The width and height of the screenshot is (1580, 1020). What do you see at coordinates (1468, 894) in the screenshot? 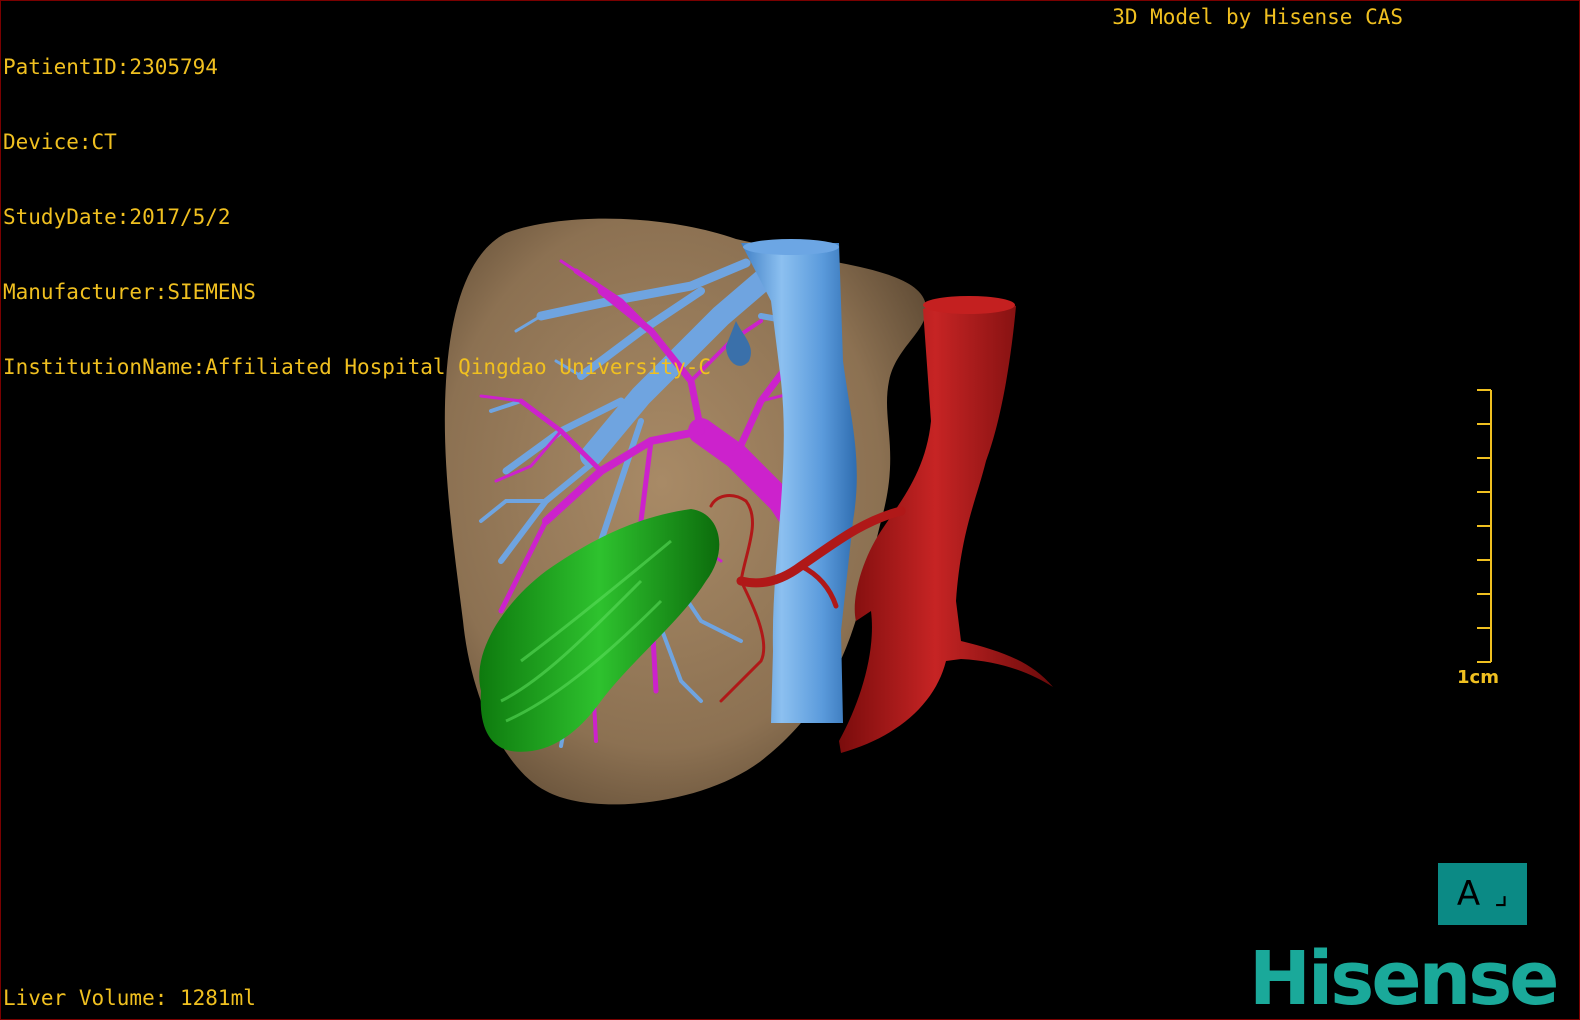
I see `orientation-letter: A` at bounding box center [1468, 894].